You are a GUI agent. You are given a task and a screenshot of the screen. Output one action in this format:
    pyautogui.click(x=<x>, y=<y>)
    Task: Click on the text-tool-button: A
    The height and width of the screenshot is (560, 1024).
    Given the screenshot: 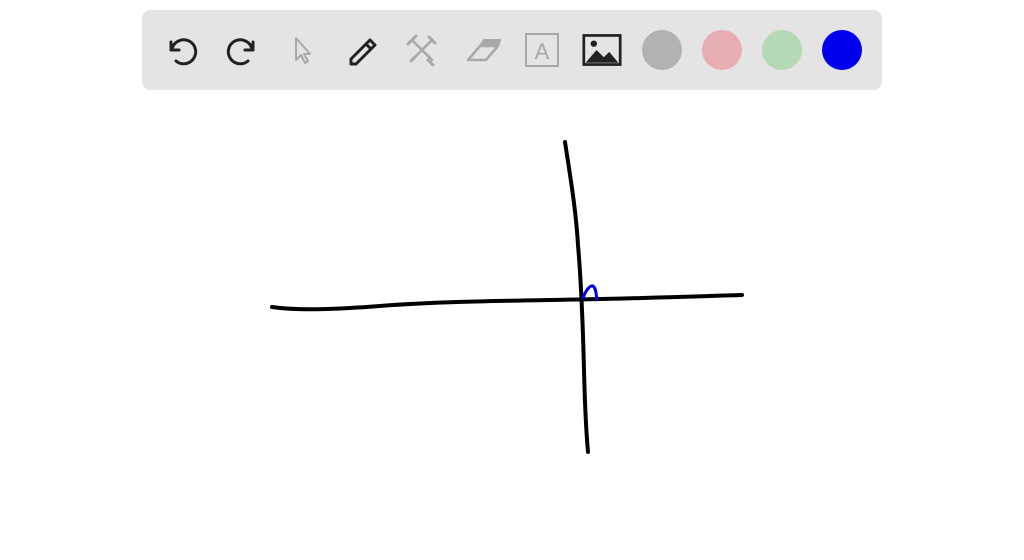 What is the action you would take?
    pyautogui.click(x=542, y=50)
    